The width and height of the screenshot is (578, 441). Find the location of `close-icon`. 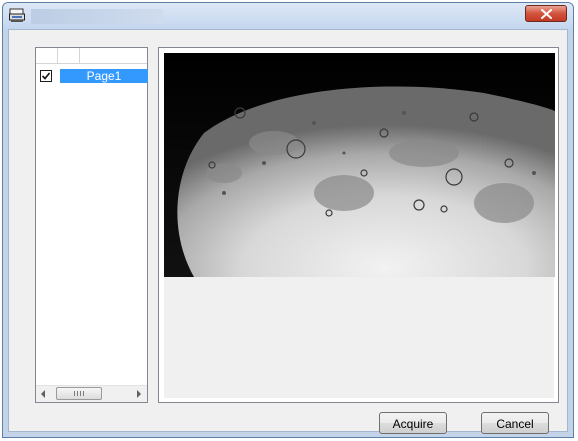

close-icon is located at coordinates (546, 14).